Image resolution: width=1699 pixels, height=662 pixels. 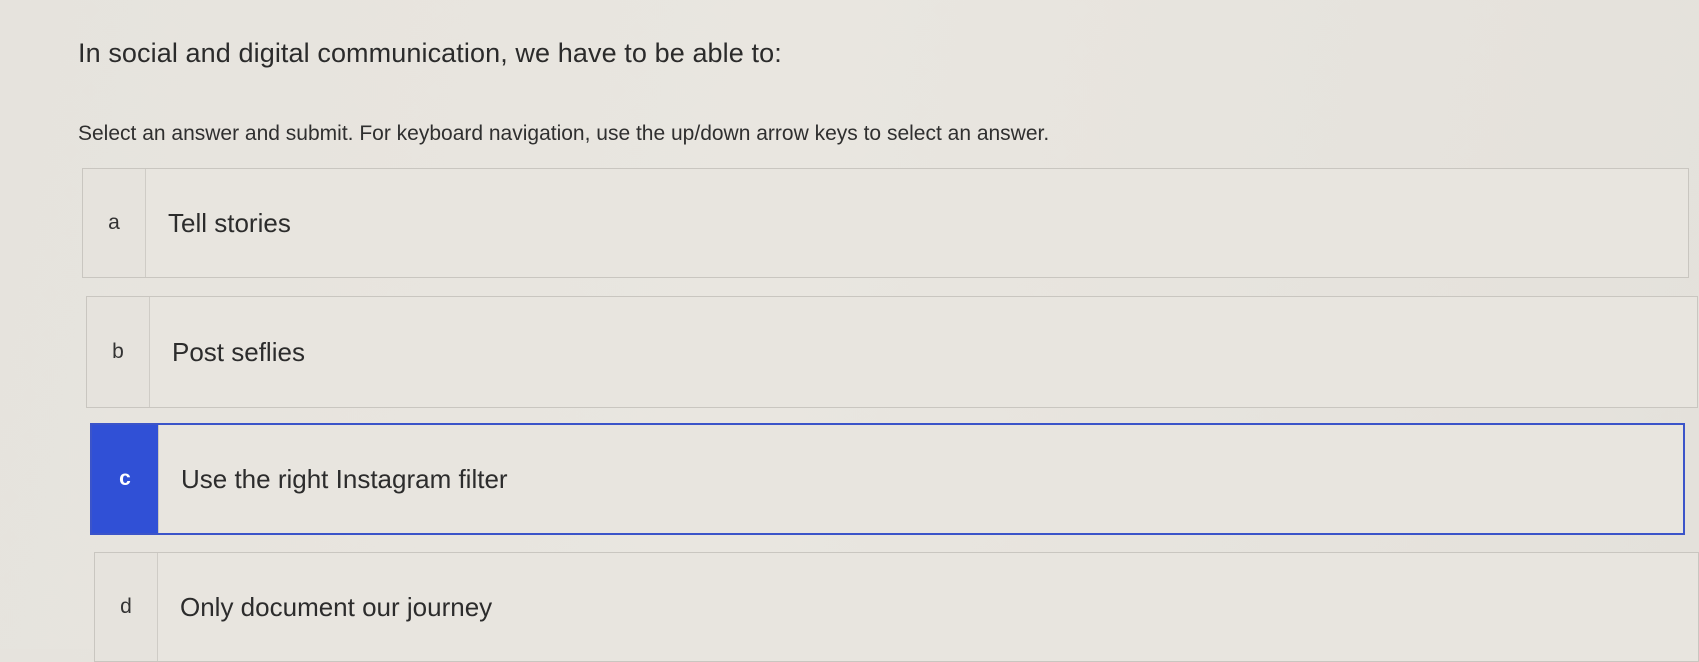 What do you see at coordinates (125, 479) in the screenshot?
I see `option-letter-selected: c` at bounding box center [125, 479].